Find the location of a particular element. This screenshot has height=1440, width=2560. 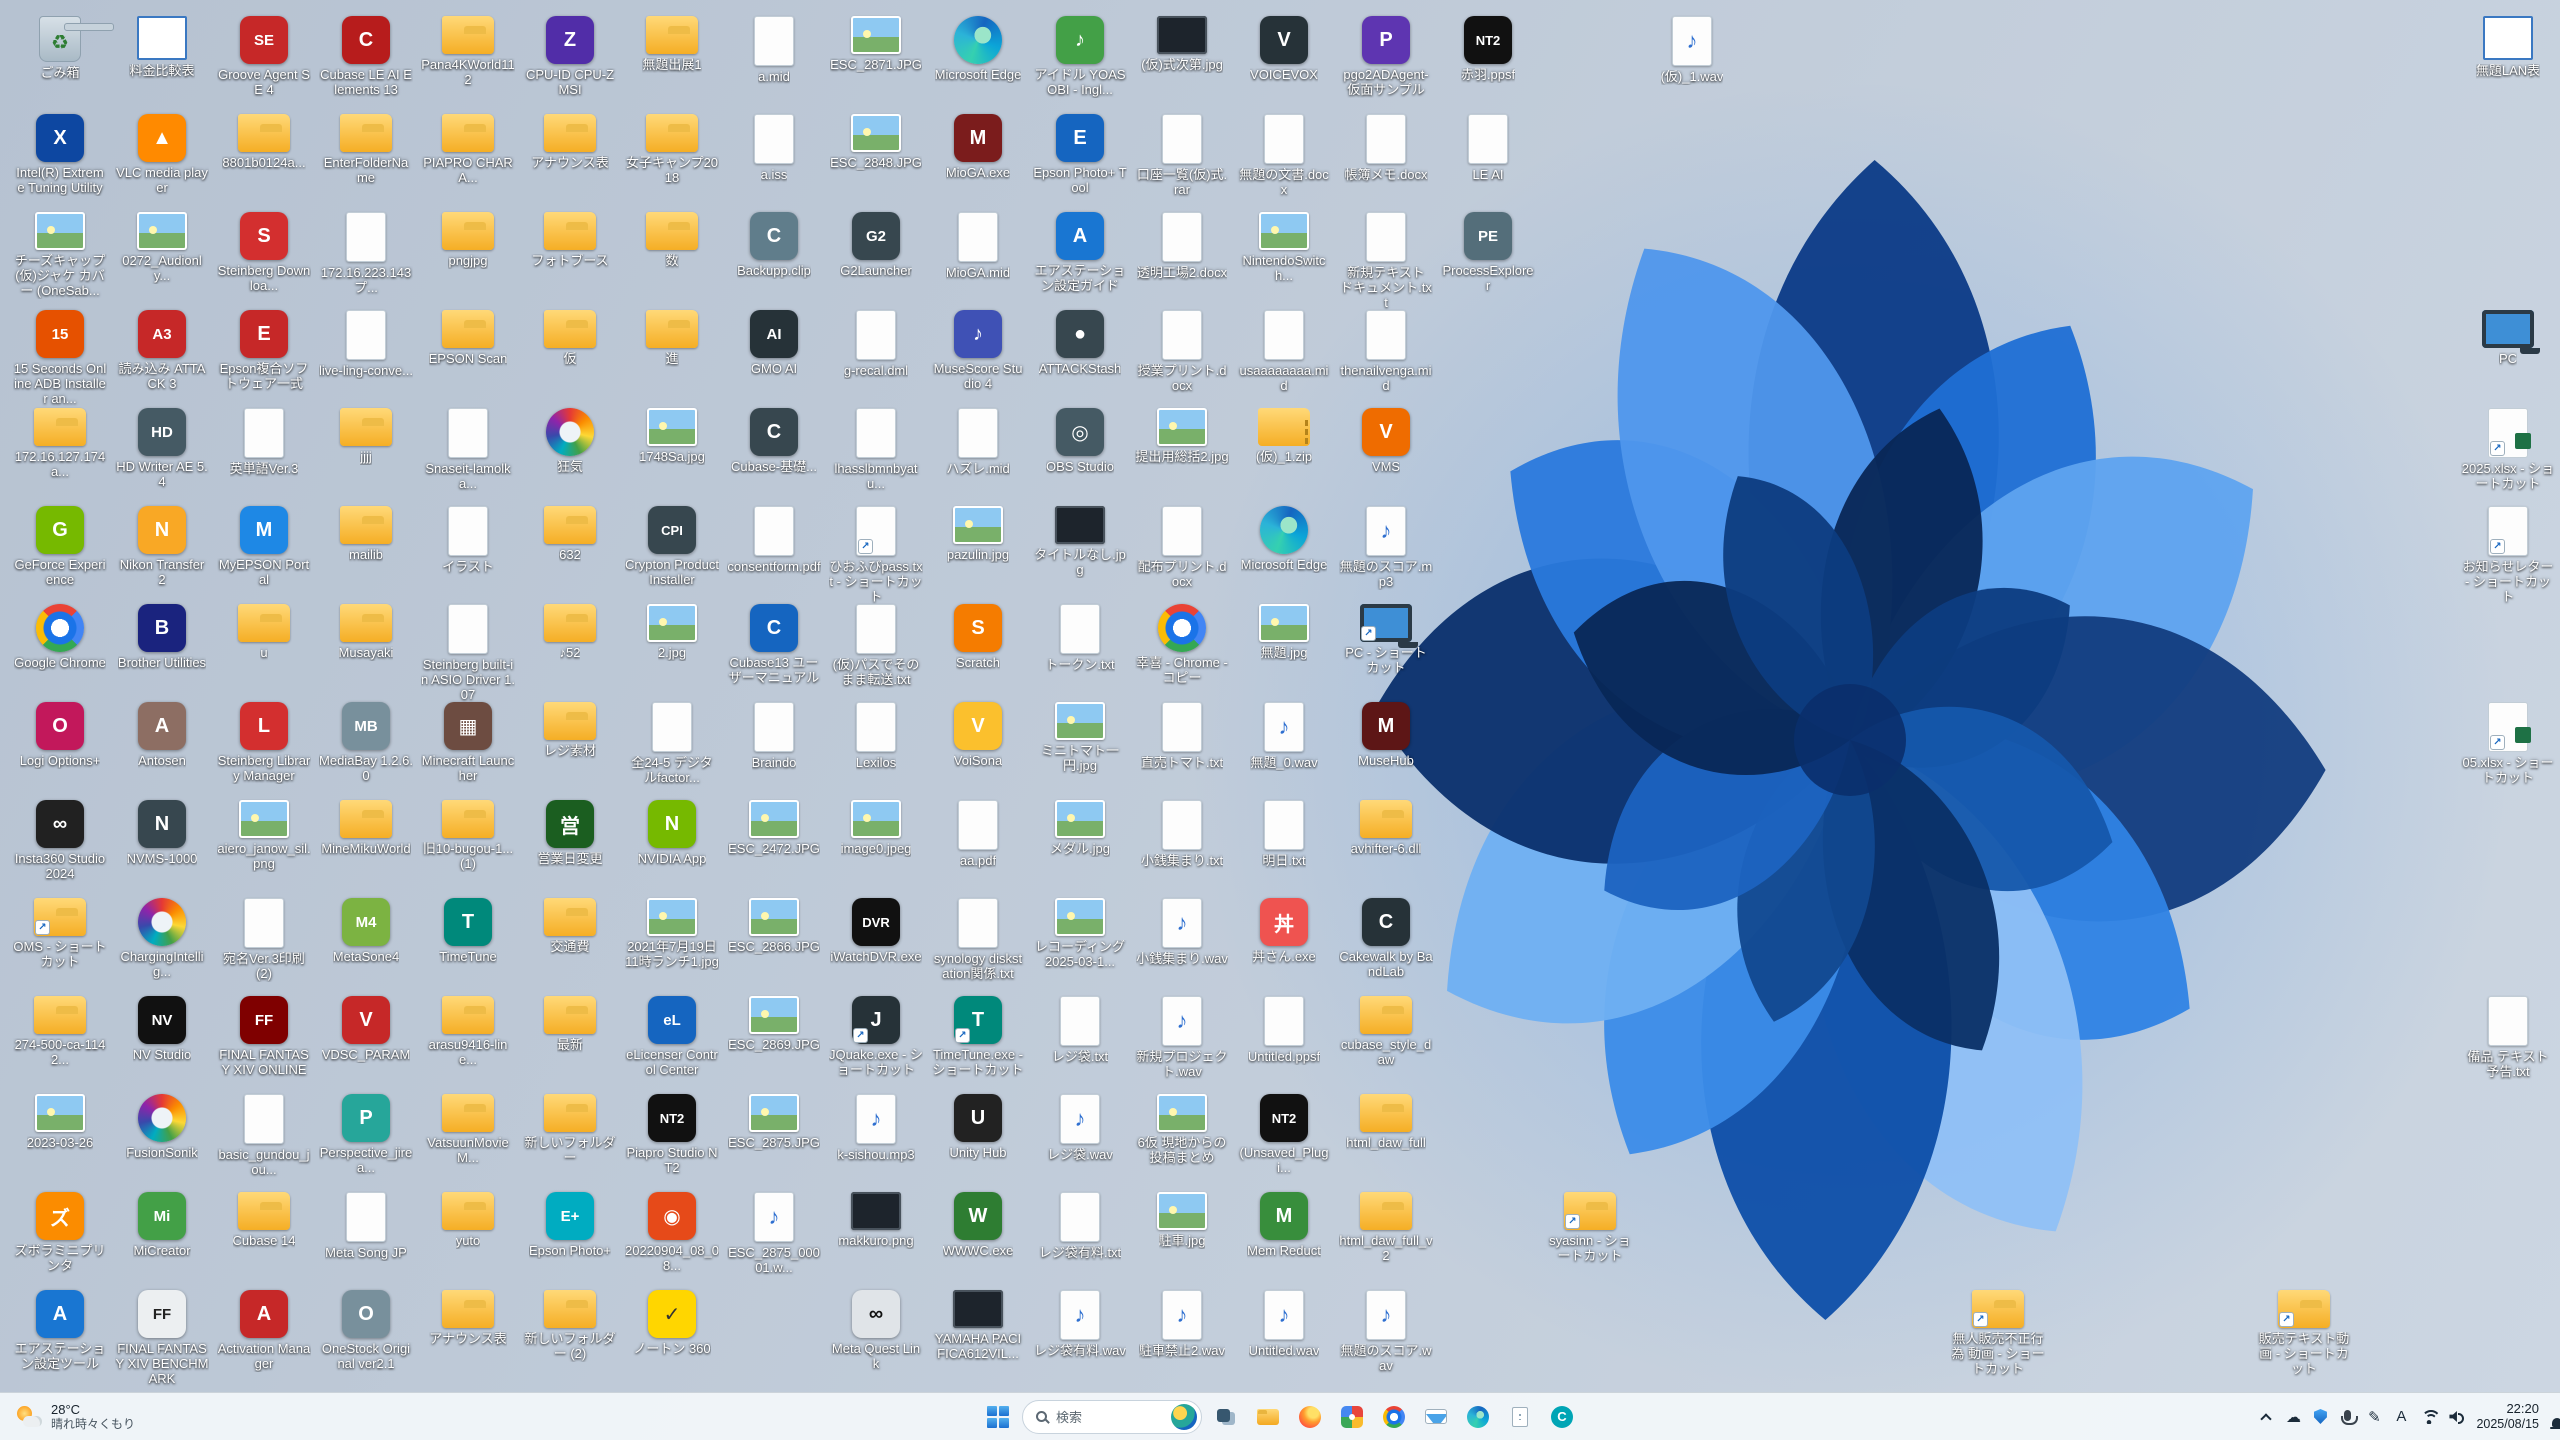

desktop-icon: ESC_2869.JPG is located at coordinates (774, 1022).